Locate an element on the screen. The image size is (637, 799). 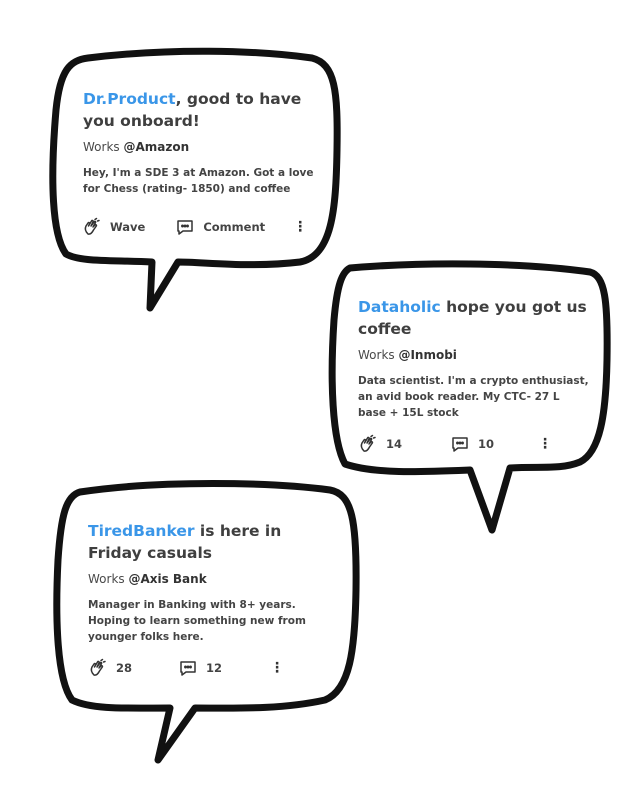
works-line: Works @Axis Bank is located at coordinates (205, 579).